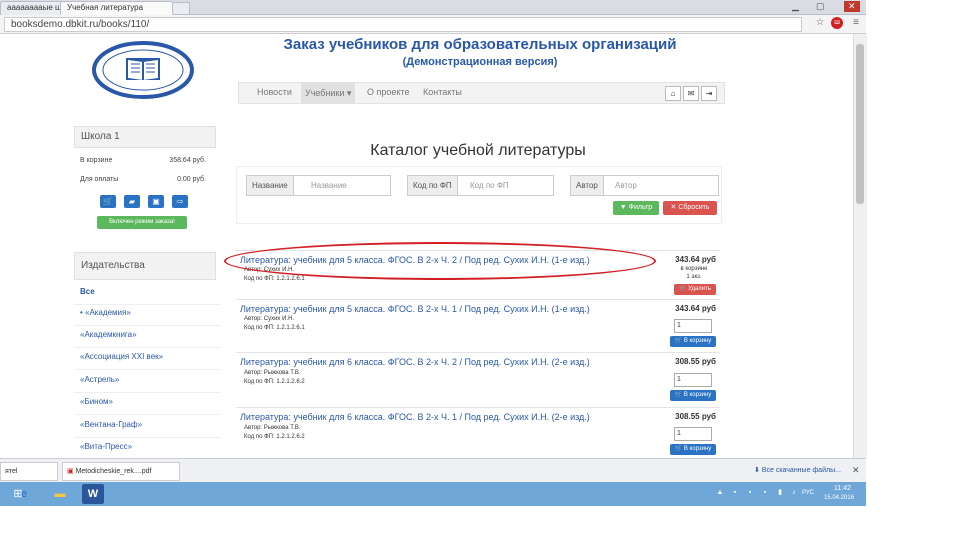 The height and width of the screenshot is (540, 960). Describe the element at coordinates (145, 137) in the screenshot. I see `school-panel-title: Школа 1` at that location.